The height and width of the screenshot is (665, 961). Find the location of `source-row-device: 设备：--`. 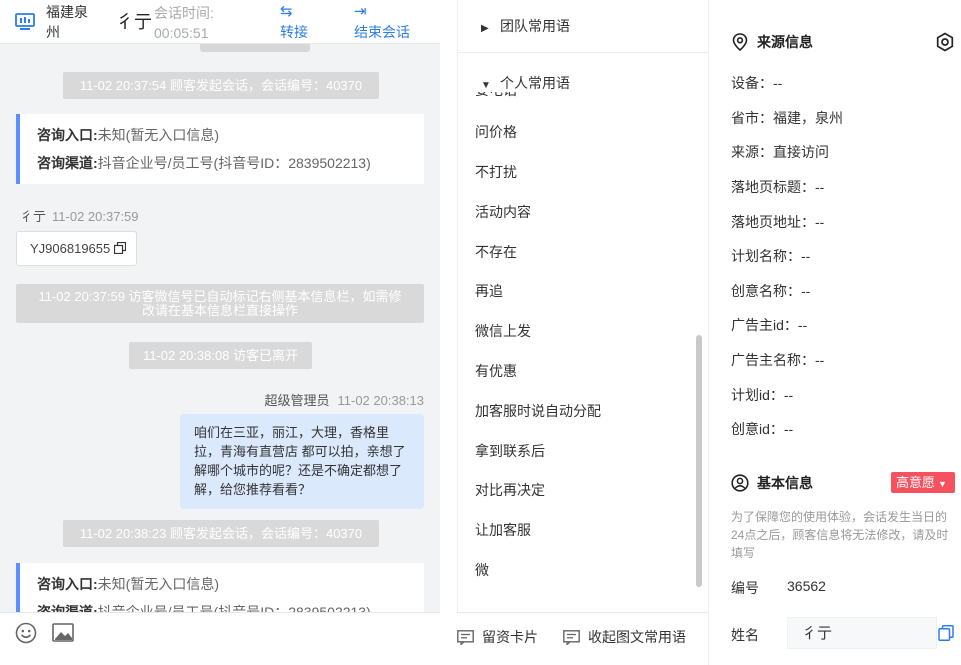

source-row-device: 设备：-- is located at coordinates (757, 83).